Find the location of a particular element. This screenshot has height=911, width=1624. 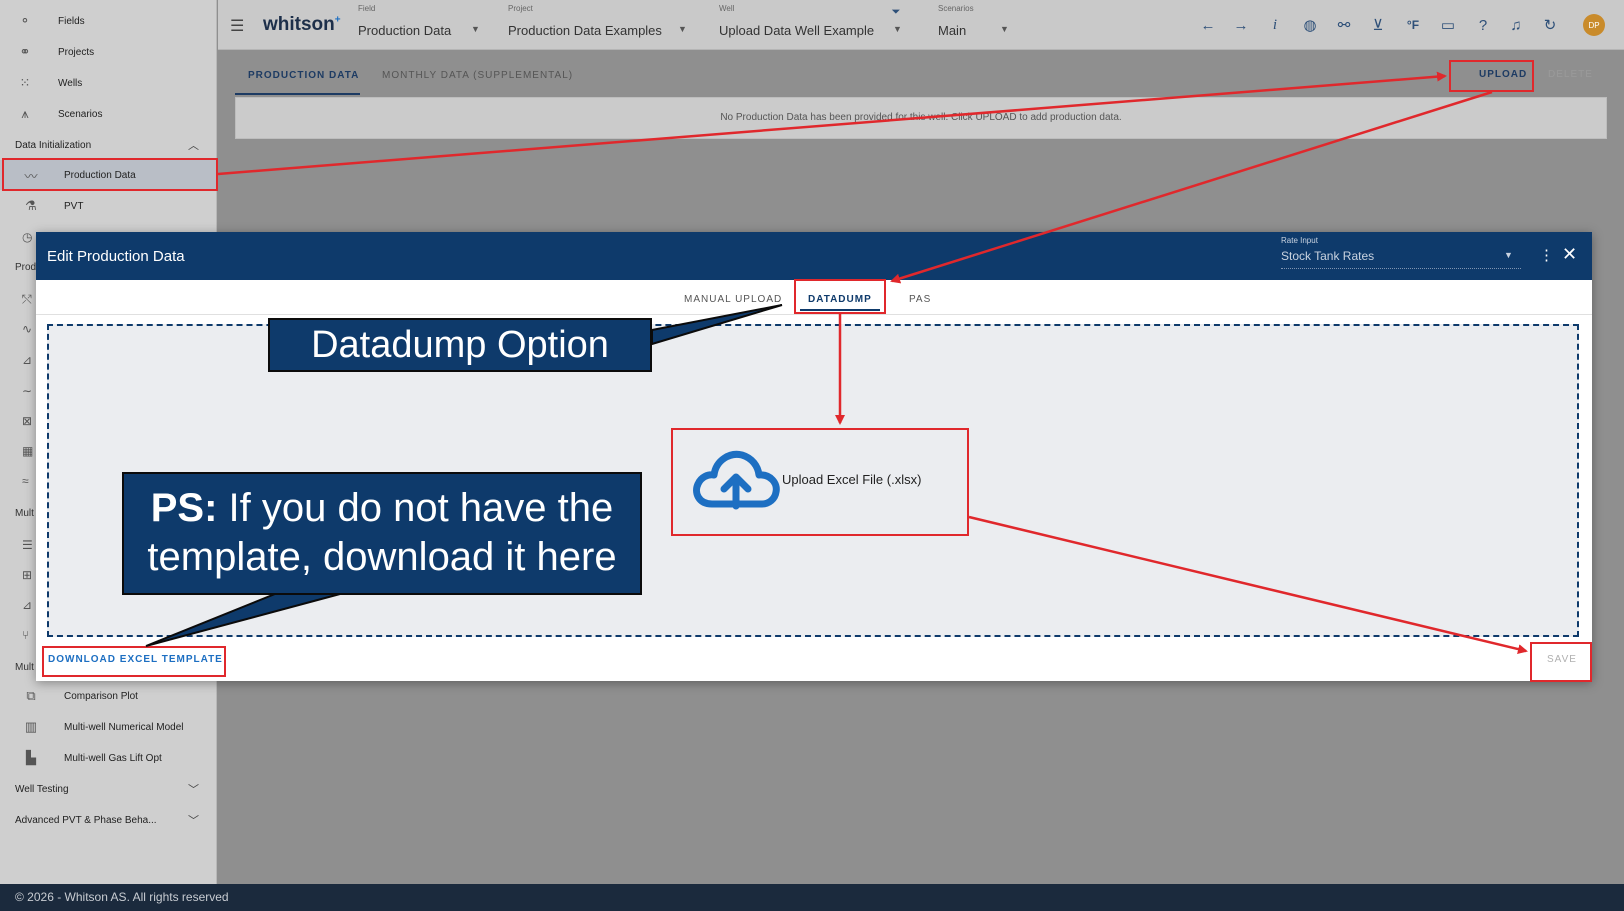

tab-production-data: PRODUCTION DATA is located at coordinates (303, 75).